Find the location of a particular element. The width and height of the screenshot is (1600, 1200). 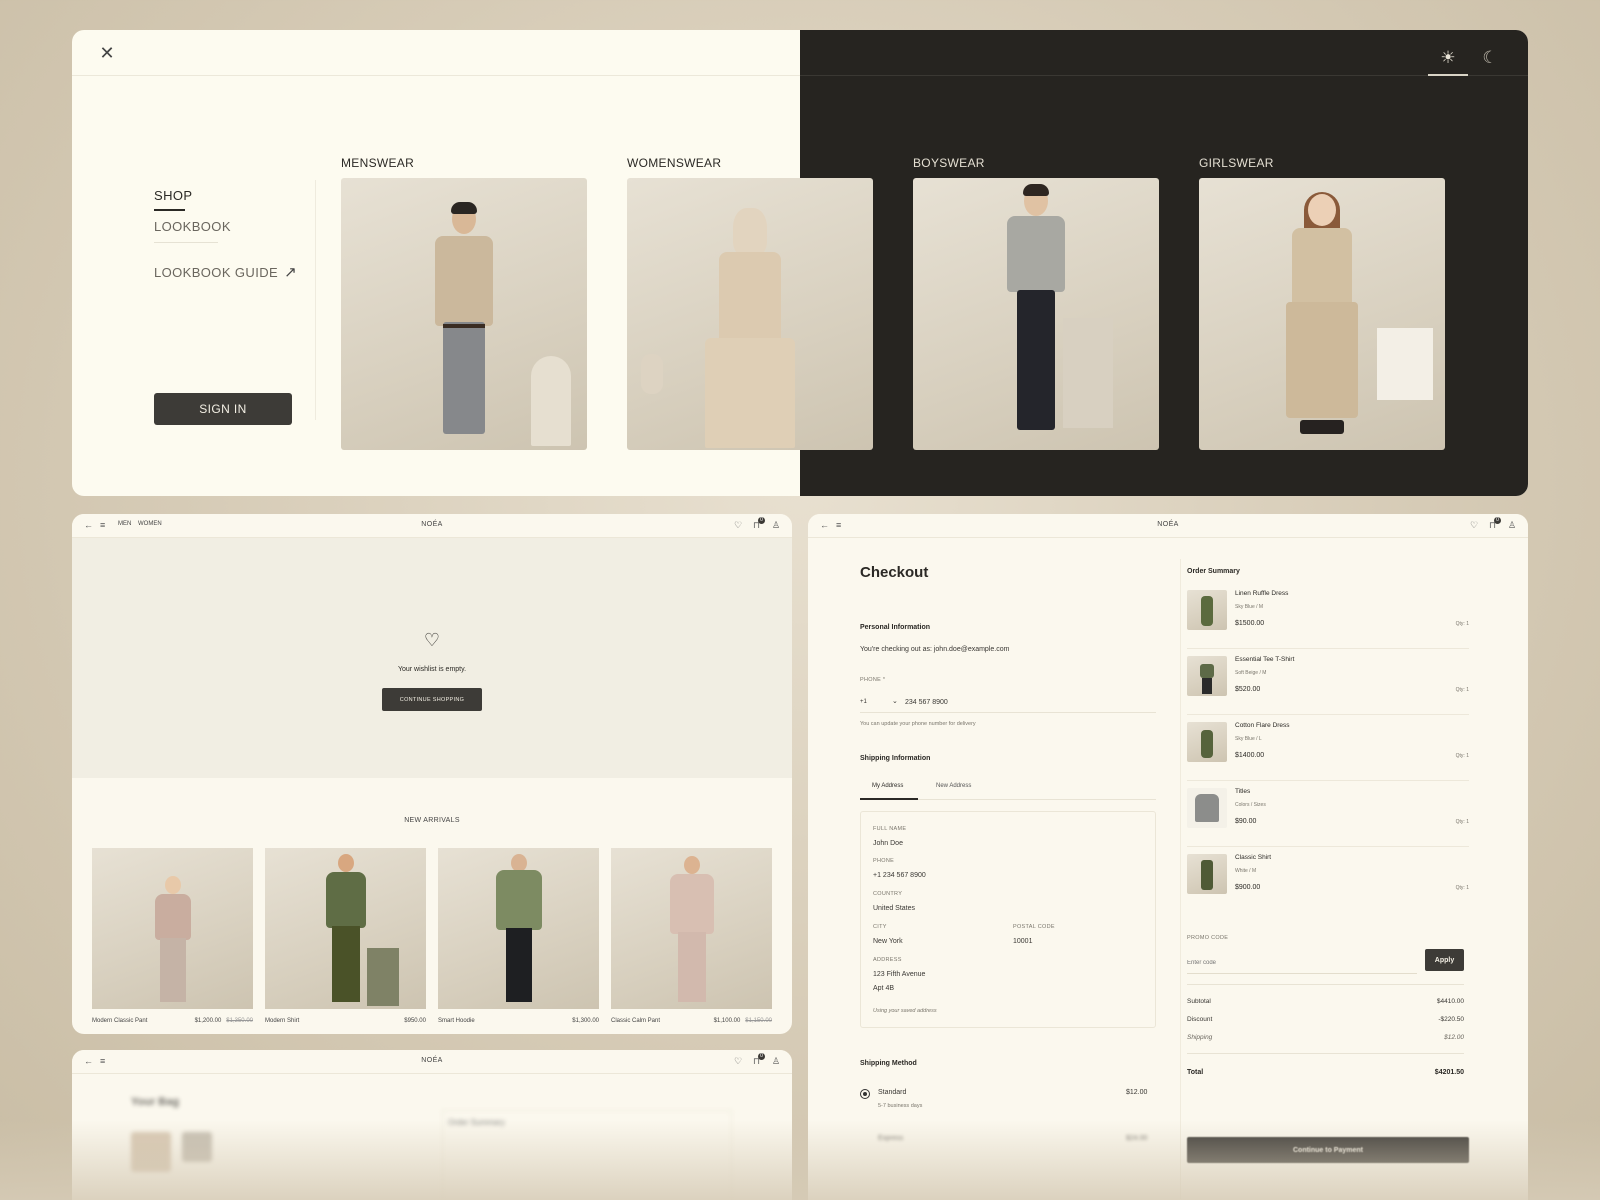

category-boyswear: BOYSWEAR is located at coordinates (1036, 303).